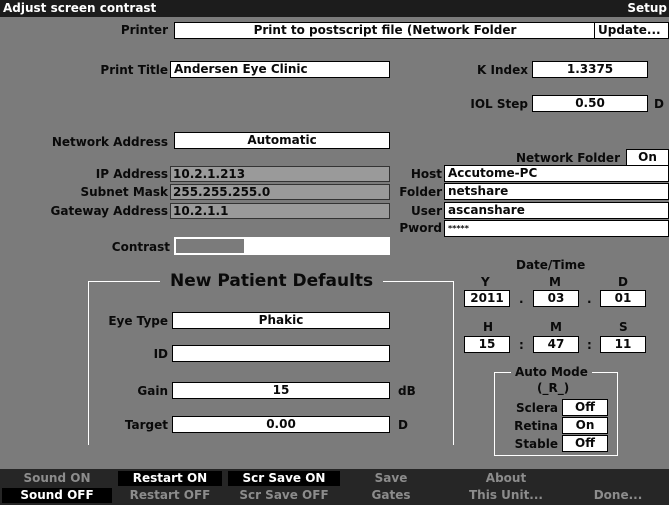  Describe the element at coordinates (555, 282) in the screenshot. I see `month-col-label: M` at that location.